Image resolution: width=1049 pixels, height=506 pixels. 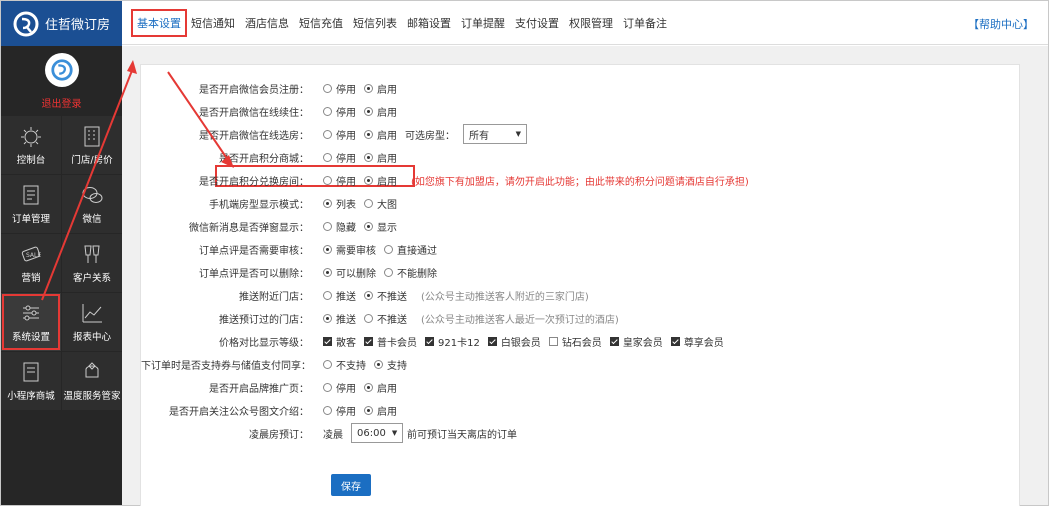 What do you see at coordinates (92, 322) in the screenshot?
I see `sidebar-item-report: 报表中心` at bounding box center [92, 322].